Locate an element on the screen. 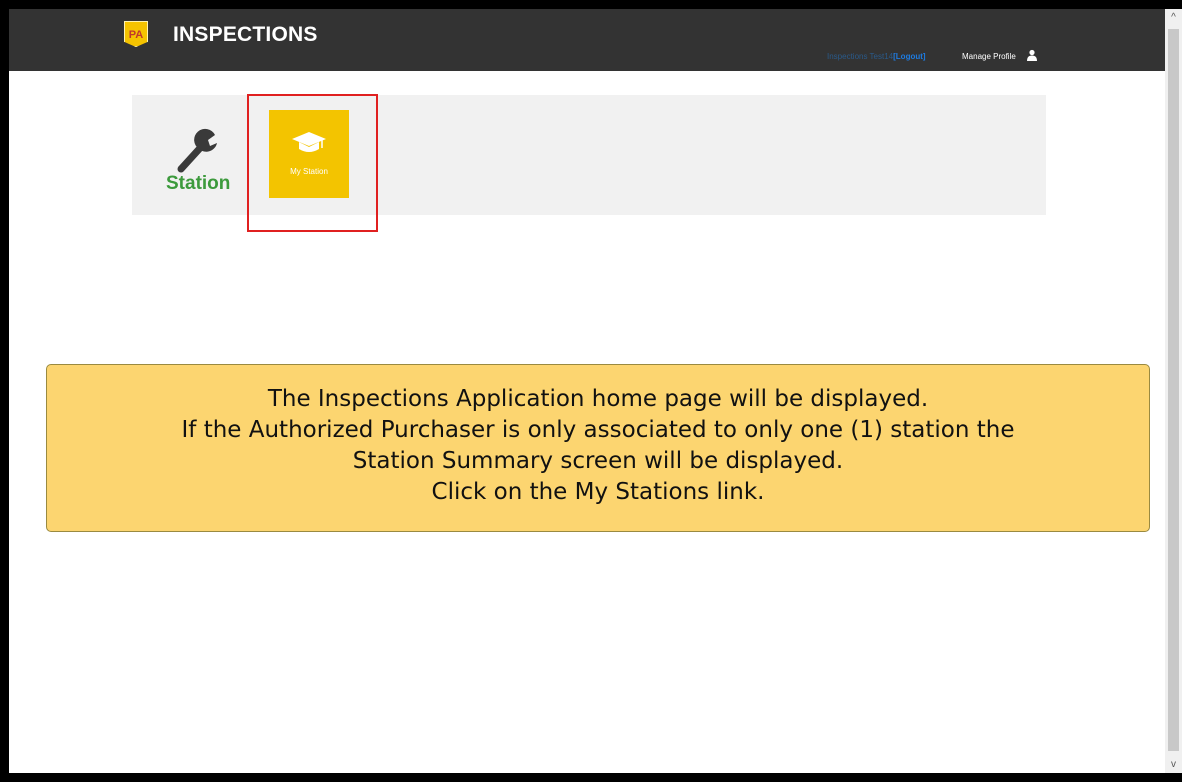  pa-keystone-logo: PA is located at coordinates (136, 34).